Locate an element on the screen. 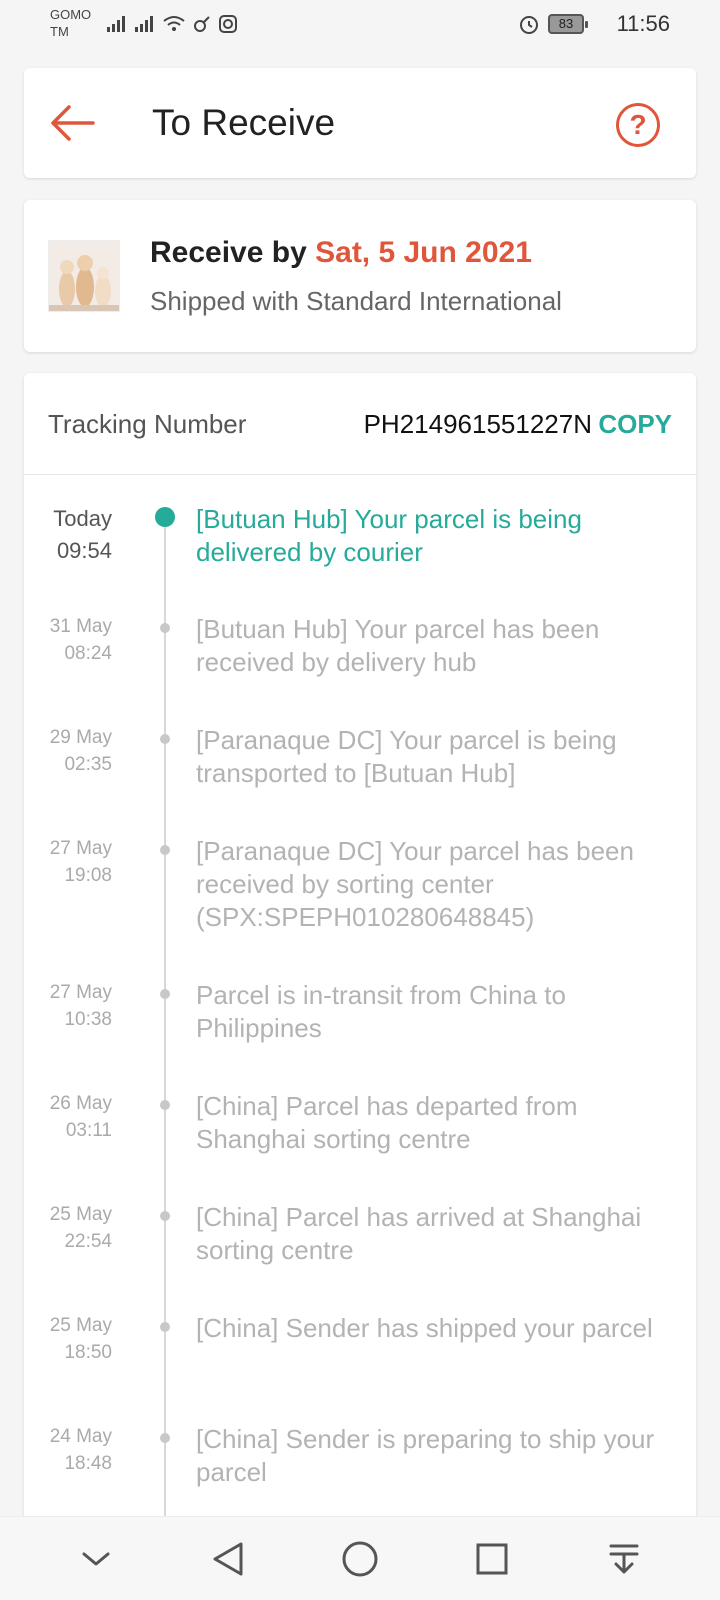  event-timestamp: 25 May 22:54 is located at coordinates (80, 1228).